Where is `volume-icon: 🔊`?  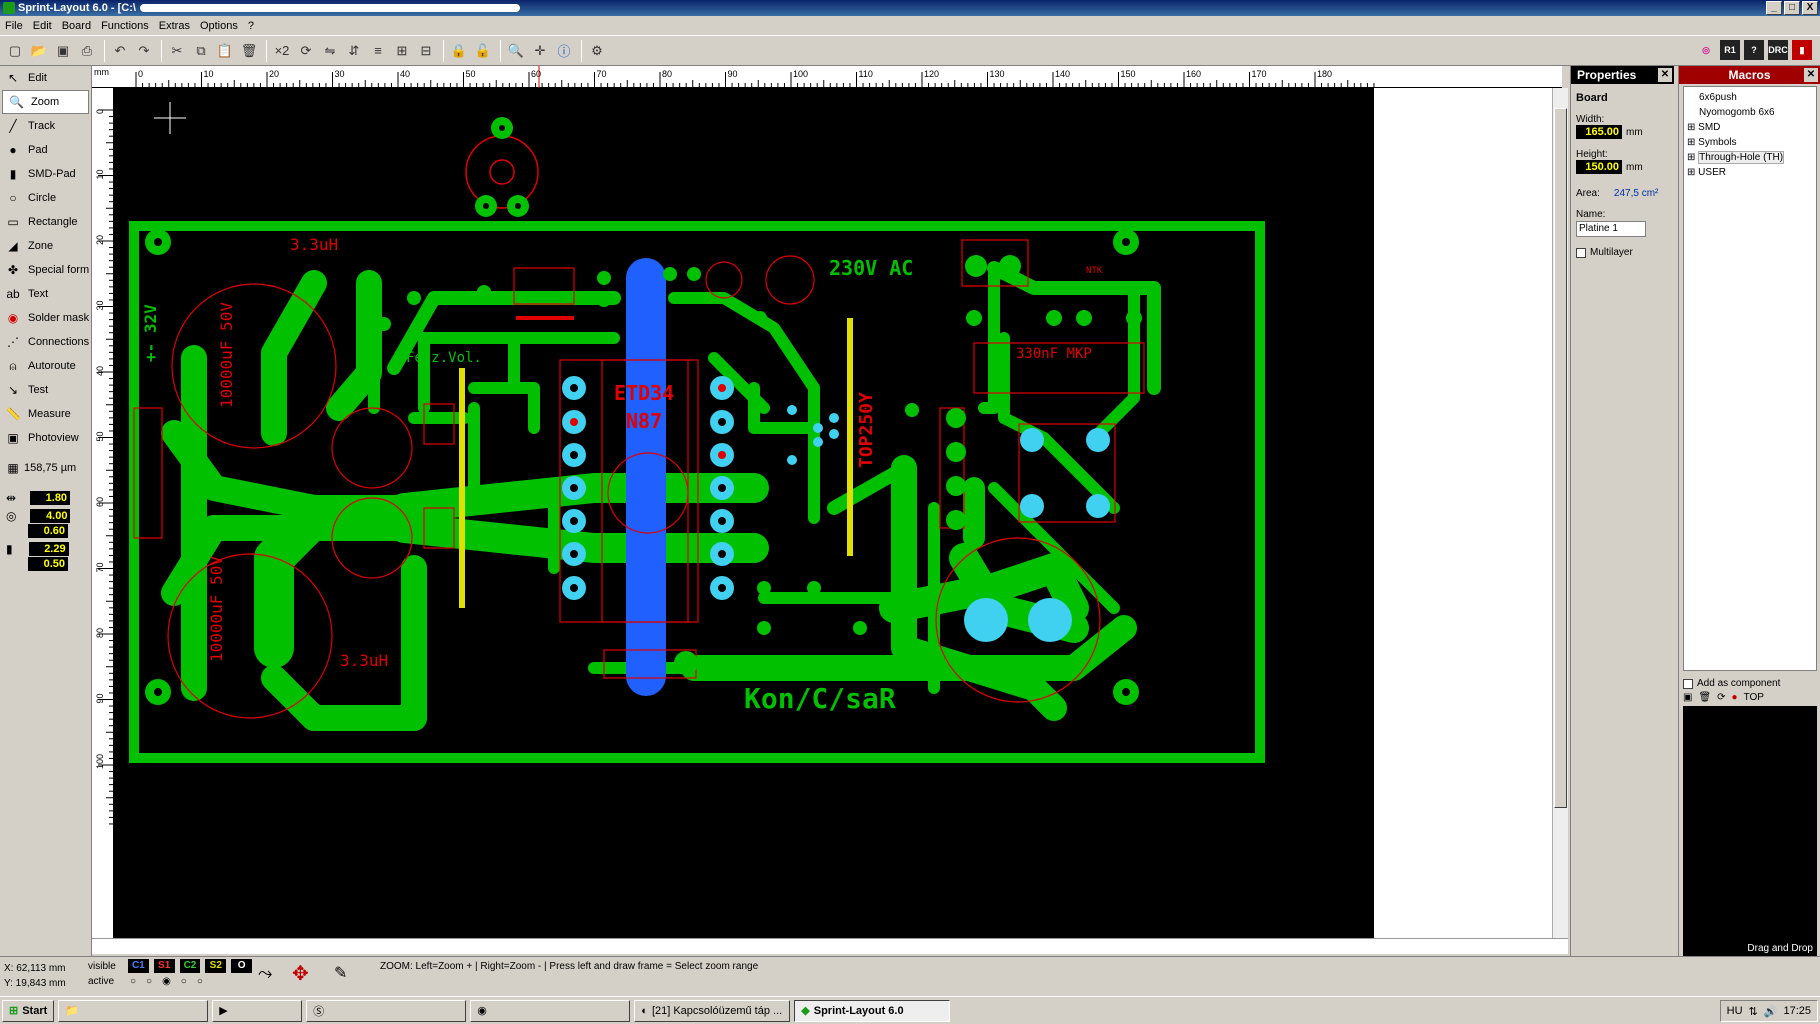
volume-icon: 🔊 is located at coordinates (1771, 1011).